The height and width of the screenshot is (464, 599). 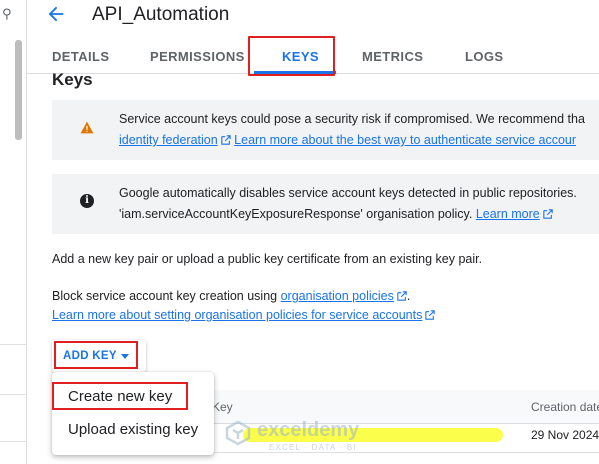 What do you see at coordinates (565, 435) in the screenshot?
I see `creation-date-cell: 29 Nov 2024` at bounding box center [565, 435].